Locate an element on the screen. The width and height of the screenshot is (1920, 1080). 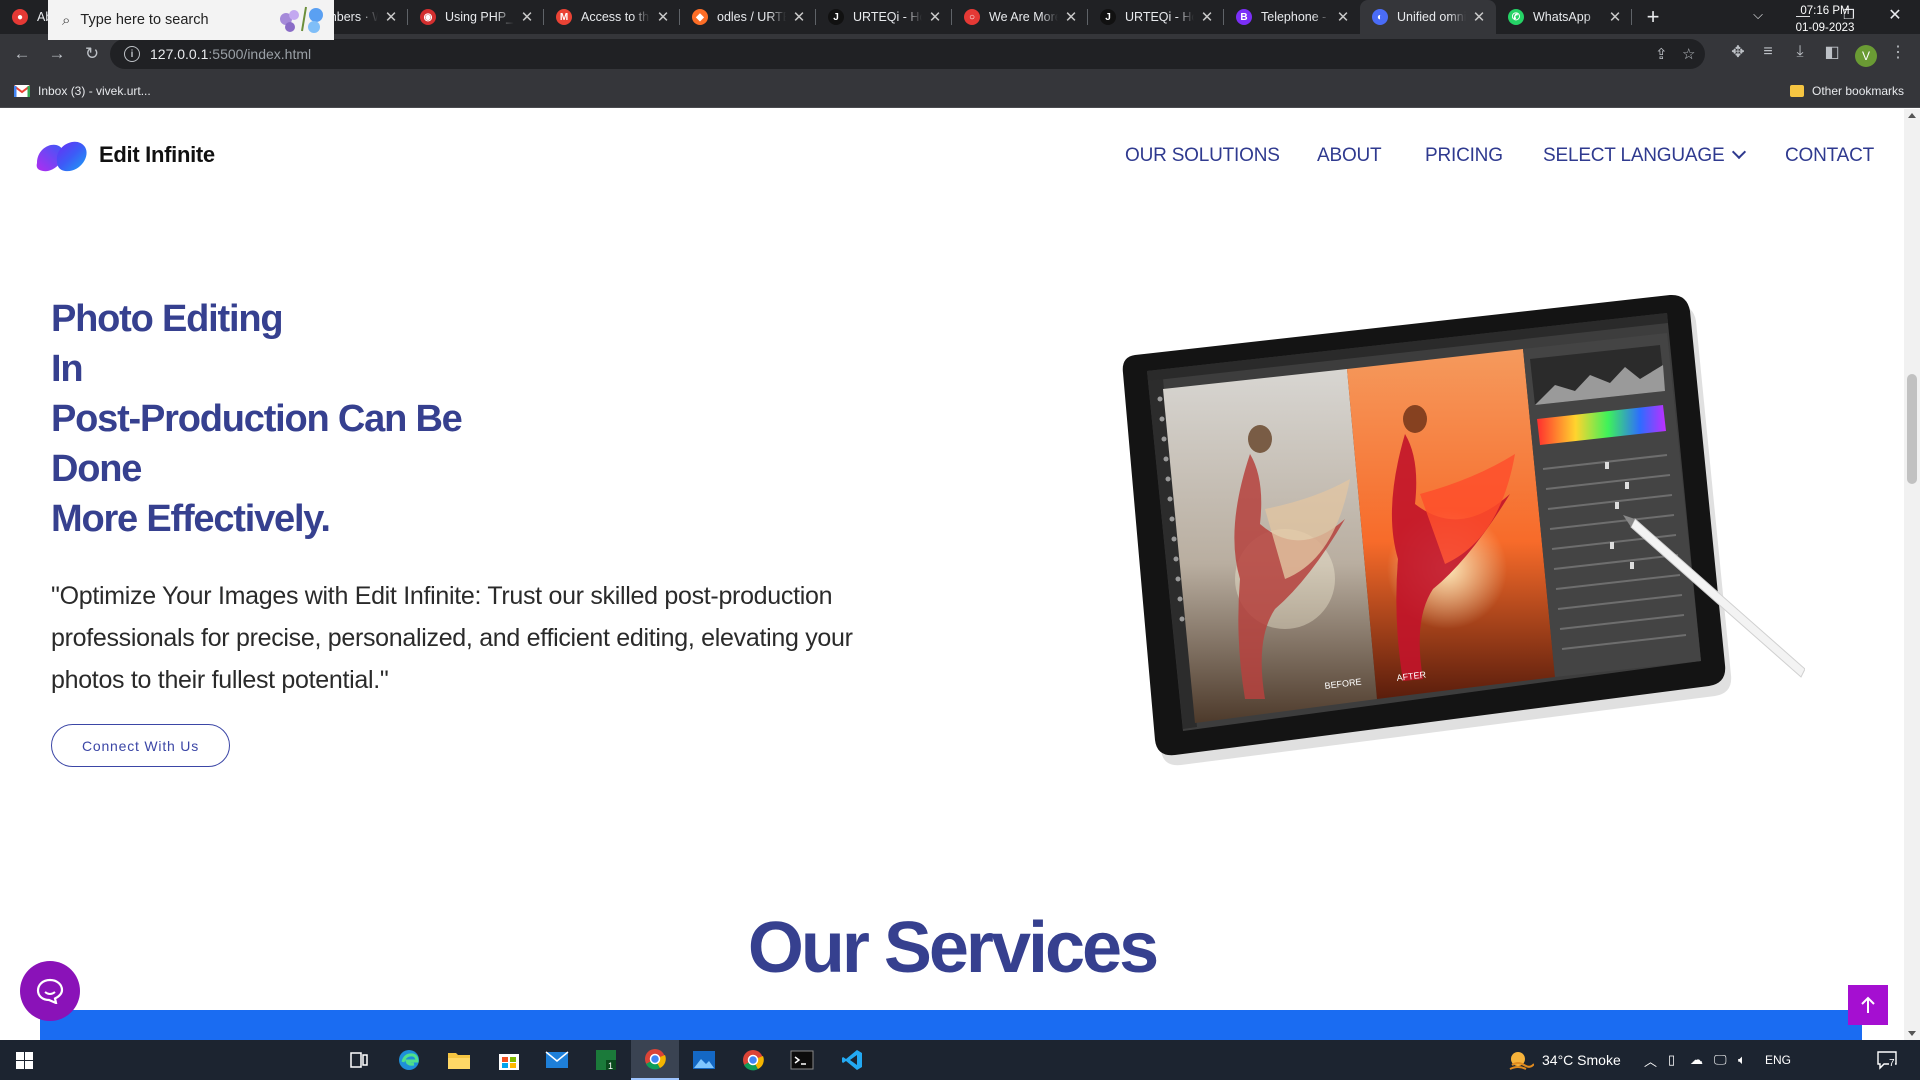
close-window-button: ✕ is located at coordinates (1895, 15).